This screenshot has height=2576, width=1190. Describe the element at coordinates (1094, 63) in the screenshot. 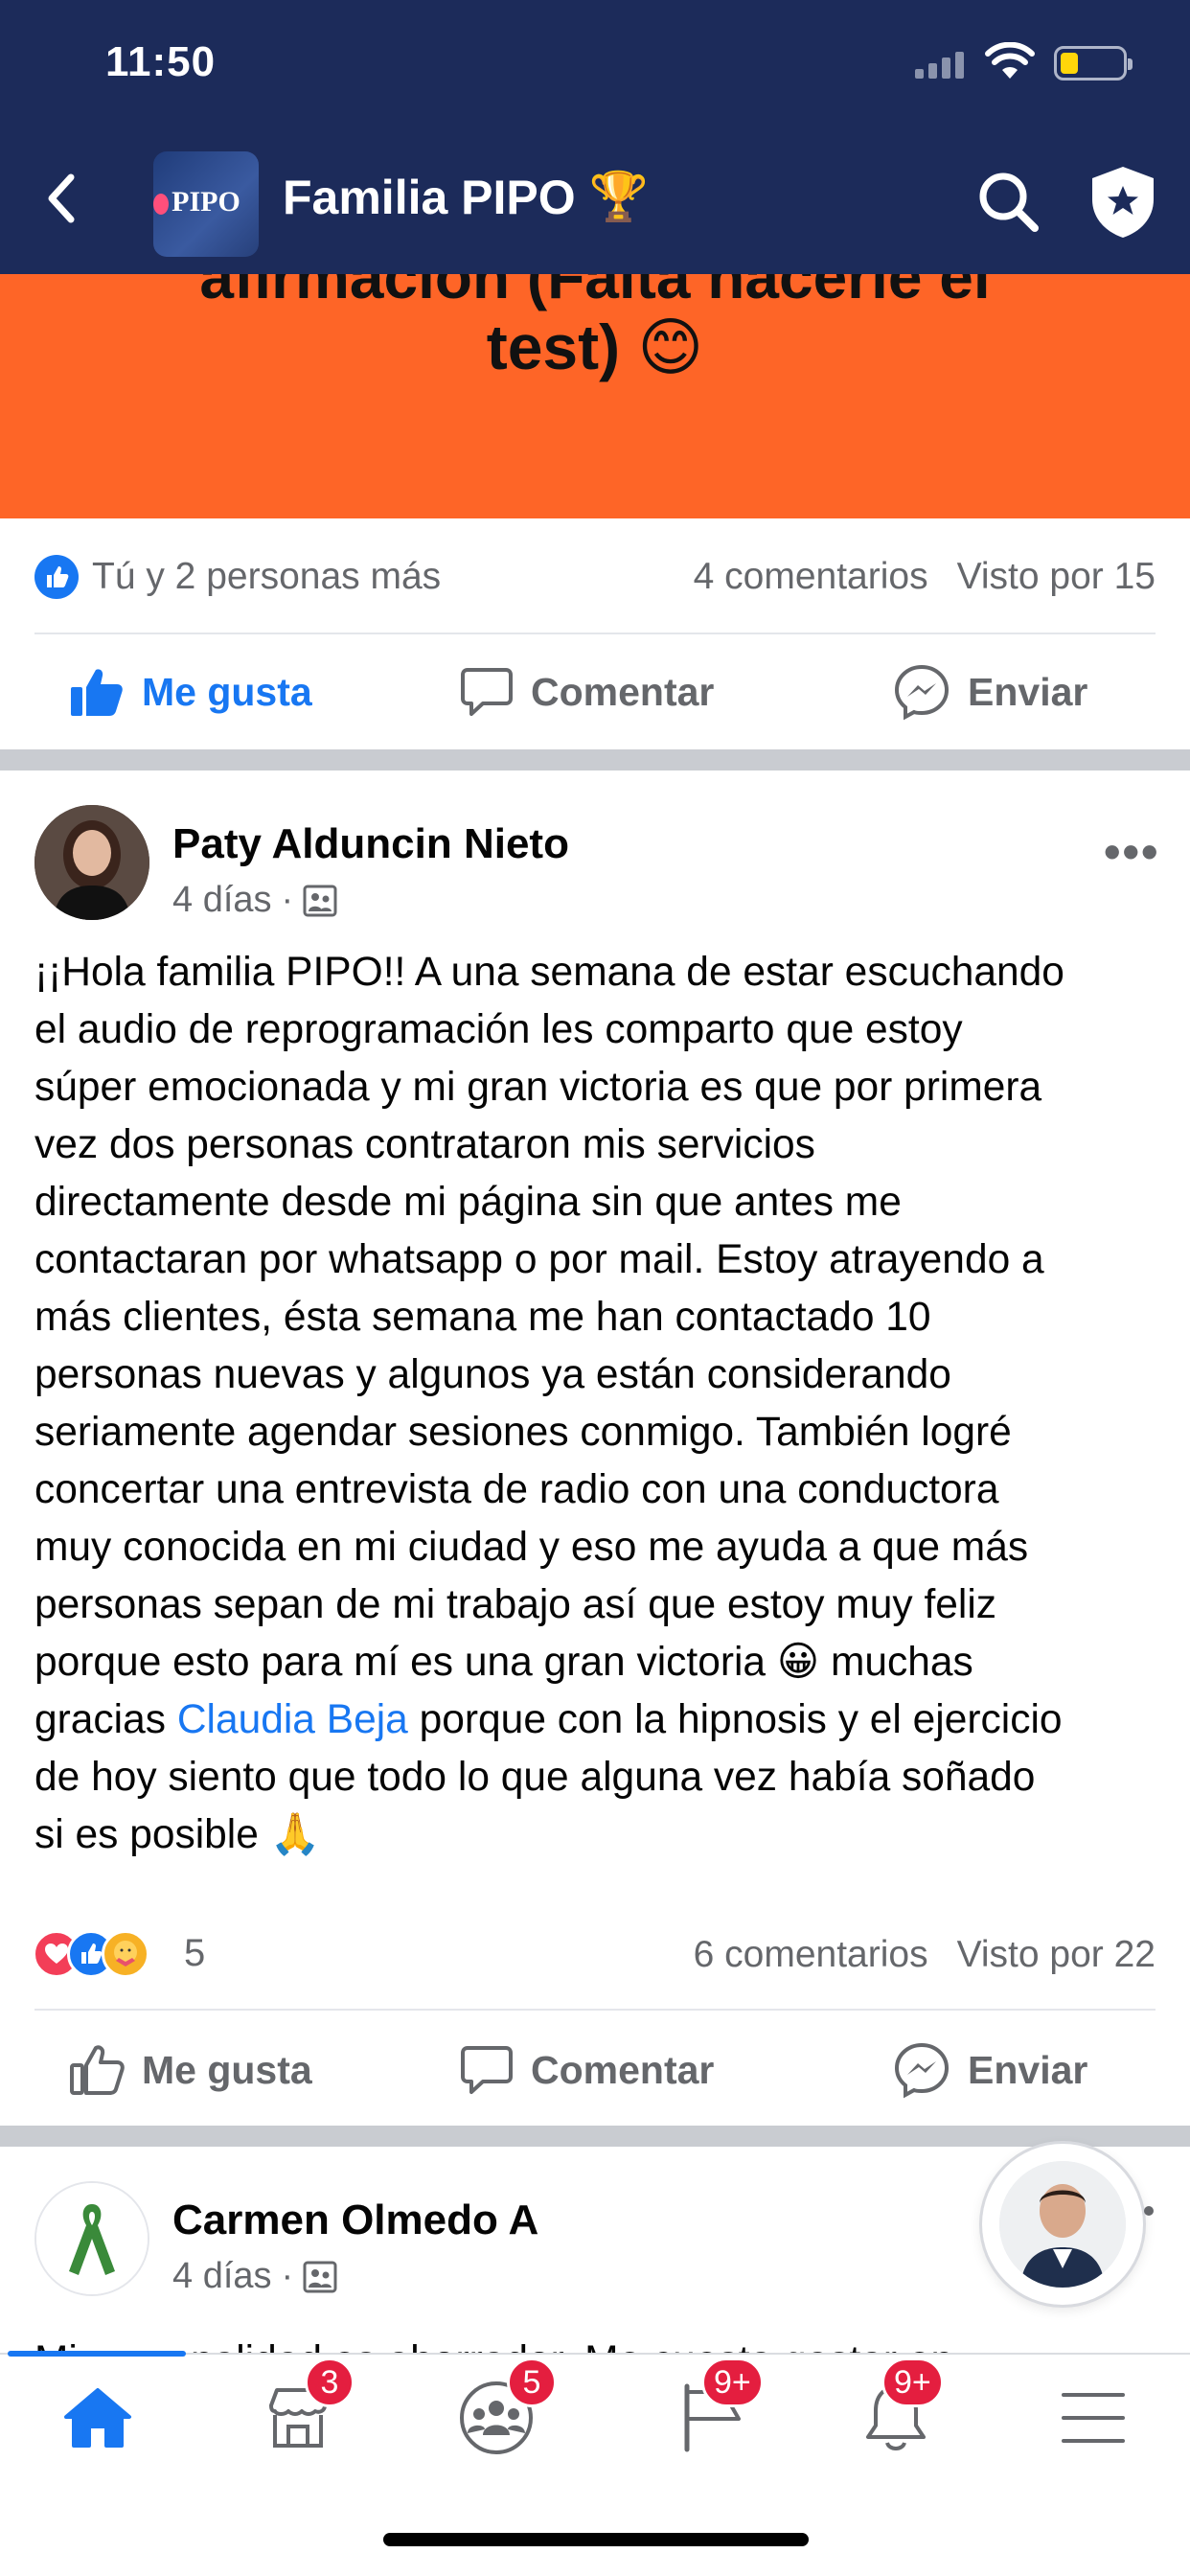

I see `battery-icon` at that location.